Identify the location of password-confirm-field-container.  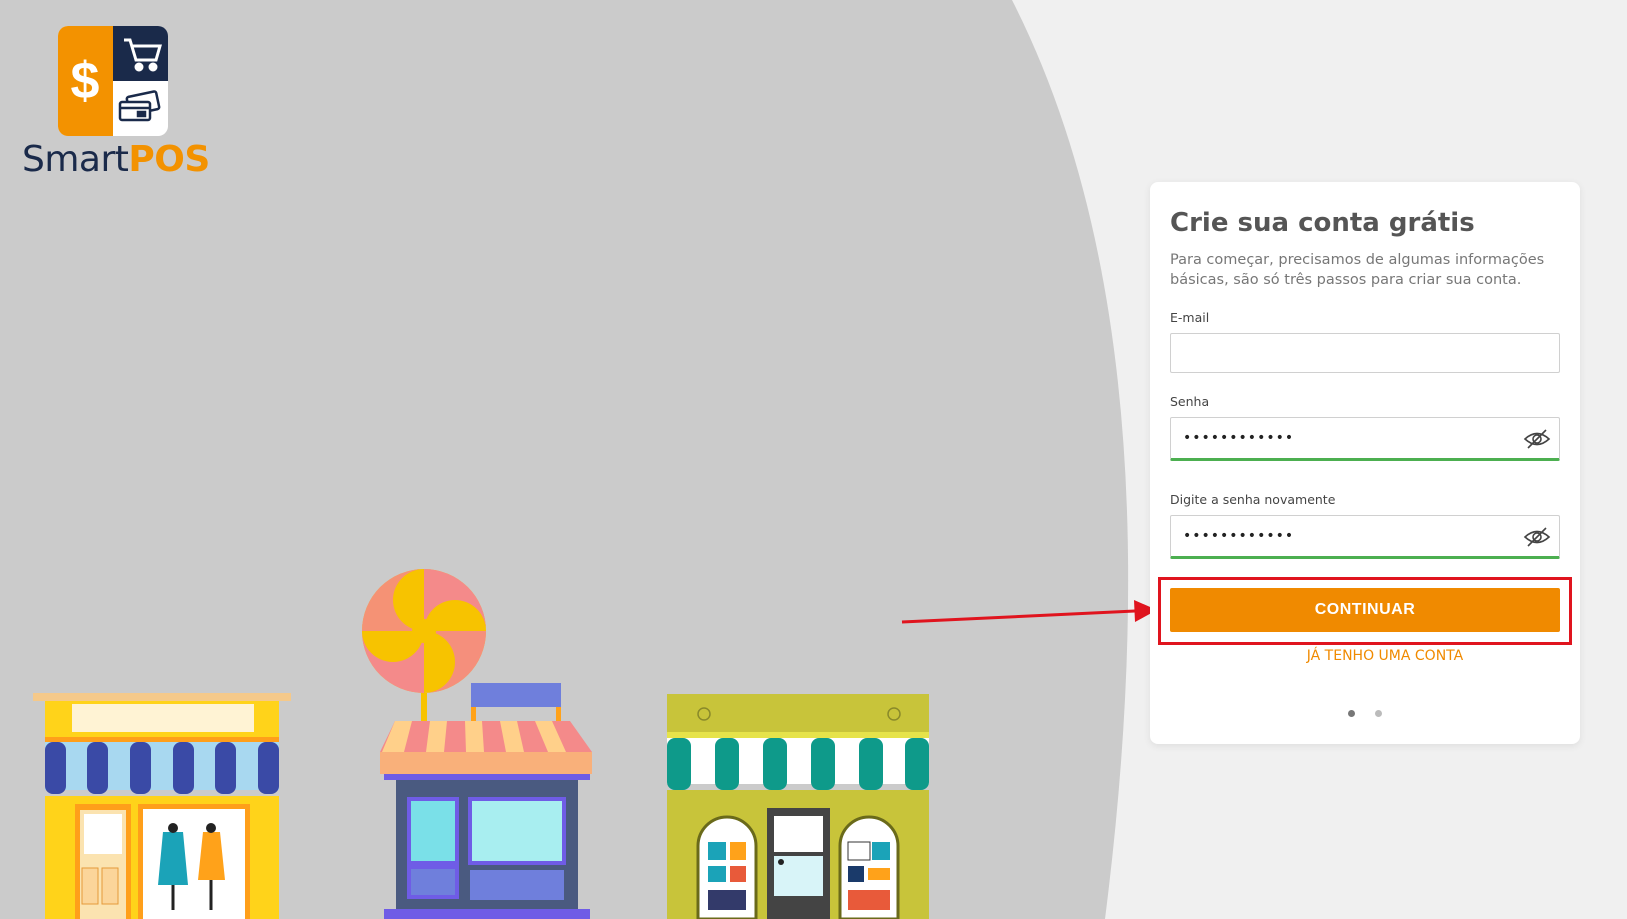
(1365, 537).